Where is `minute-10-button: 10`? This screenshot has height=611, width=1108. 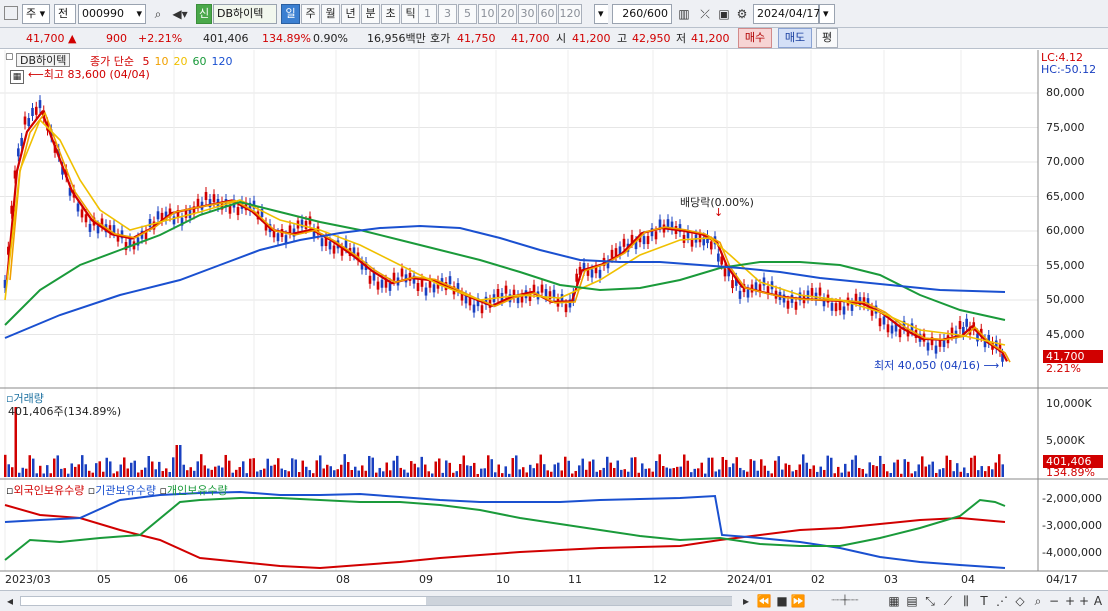 minute-10-button: 10 is located at coordinates (487, 14).